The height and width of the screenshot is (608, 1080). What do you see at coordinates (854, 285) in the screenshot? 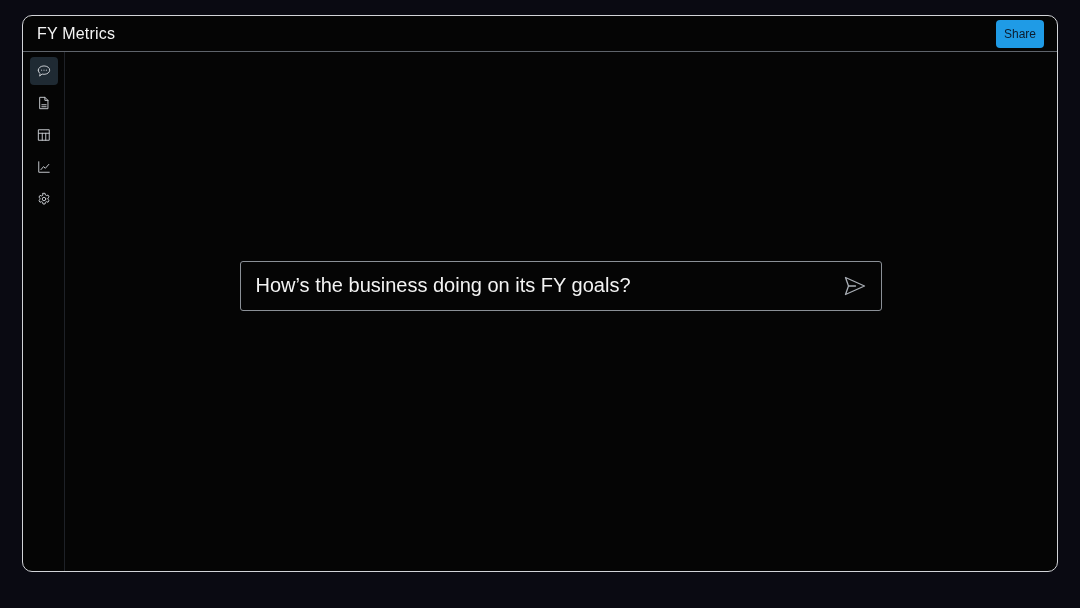
I see `send-icon` at bounding box center [854, 285].